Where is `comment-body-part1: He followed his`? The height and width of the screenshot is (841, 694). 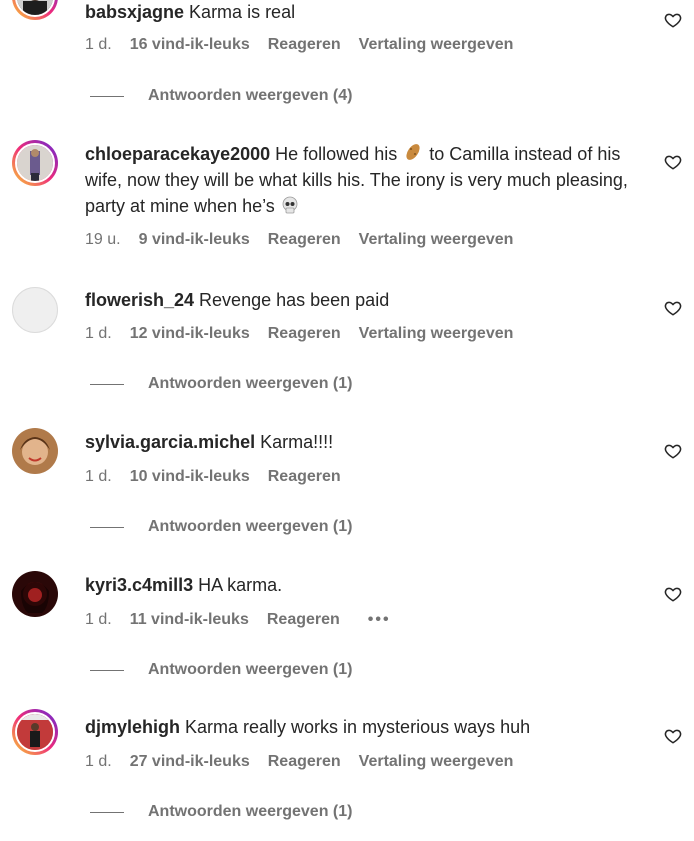 comment-body-part1: He followed his is located at coordinates (336, 154).